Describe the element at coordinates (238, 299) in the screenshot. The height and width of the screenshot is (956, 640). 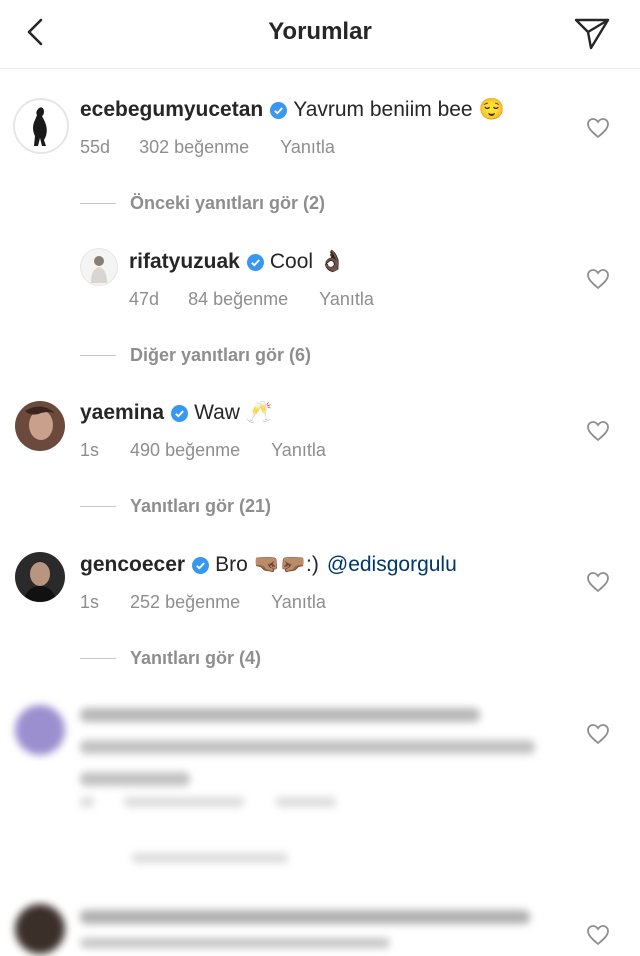
I see `comment-likes: 84 beğenme` at that location.